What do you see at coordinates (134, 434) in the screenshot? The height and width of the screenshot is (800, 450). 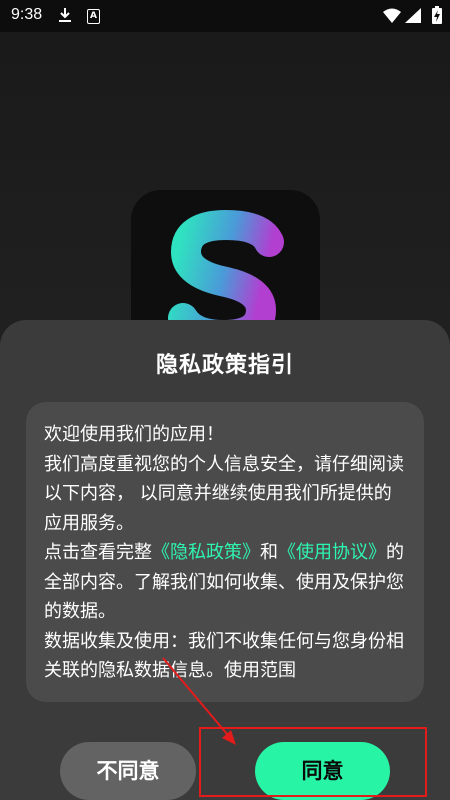 I see `paragraph-welcome: 欢迎使用我们的应用！` at bounding box center [134, 434].